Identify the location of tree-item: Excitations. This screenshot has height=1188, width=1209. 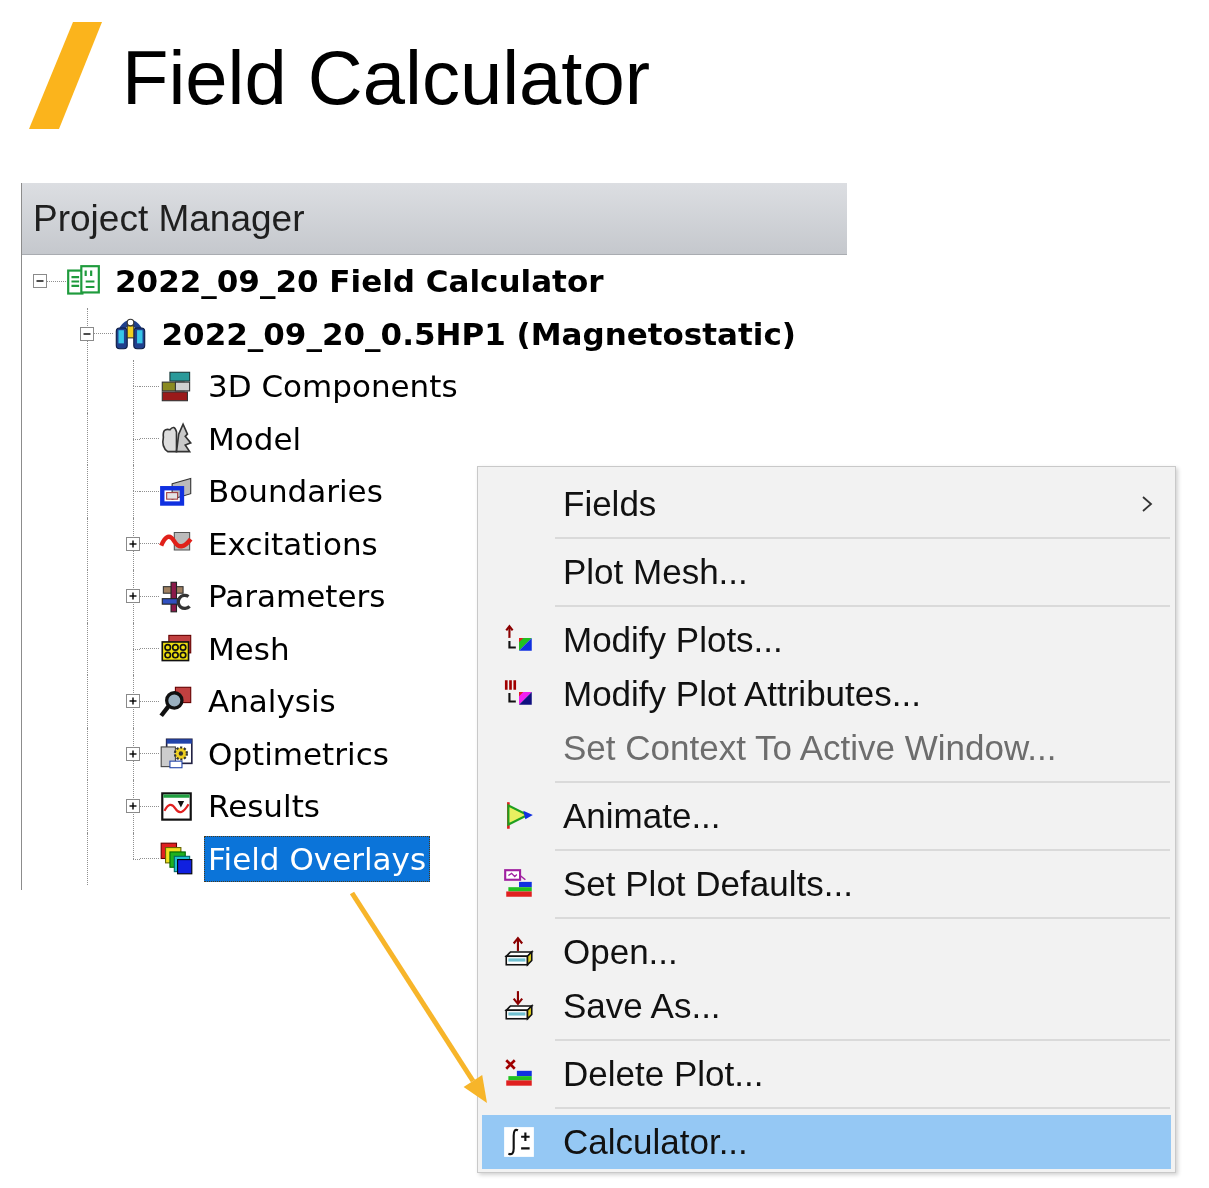
(293, 543).